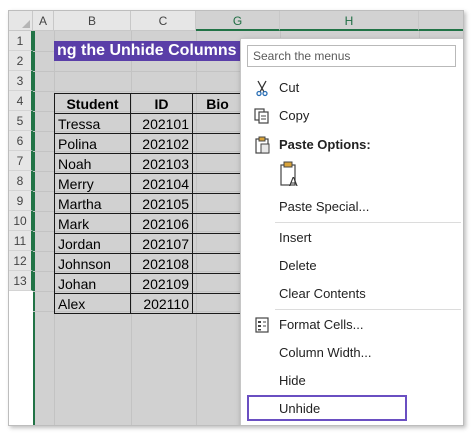 This screenshot has height=435, width=474. What do you see at coordinates (21, 261) in the screenshot?
I see `row-header: 12` at bounding box center [21, 261].